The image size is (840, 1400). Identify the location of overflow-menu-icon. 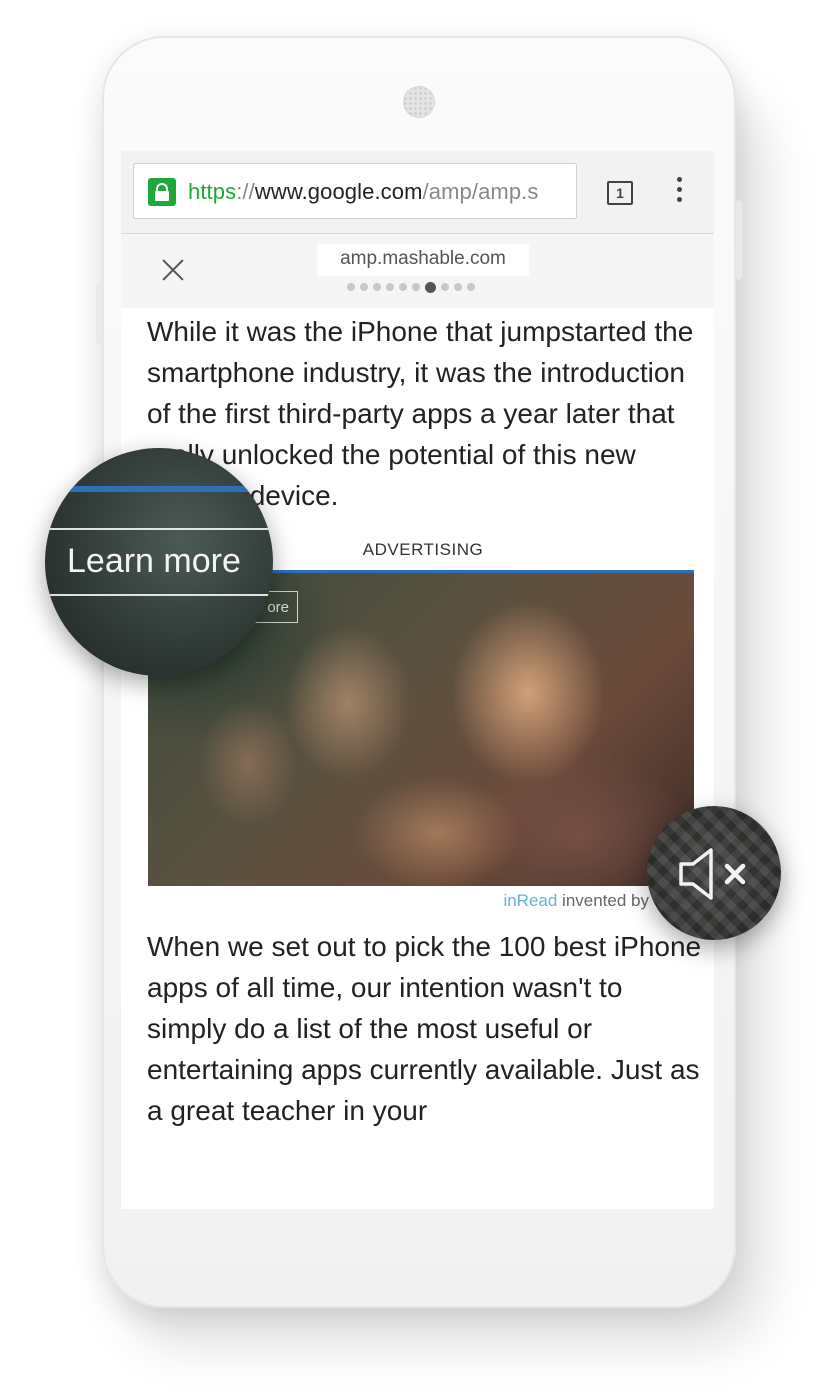
(679, 192).